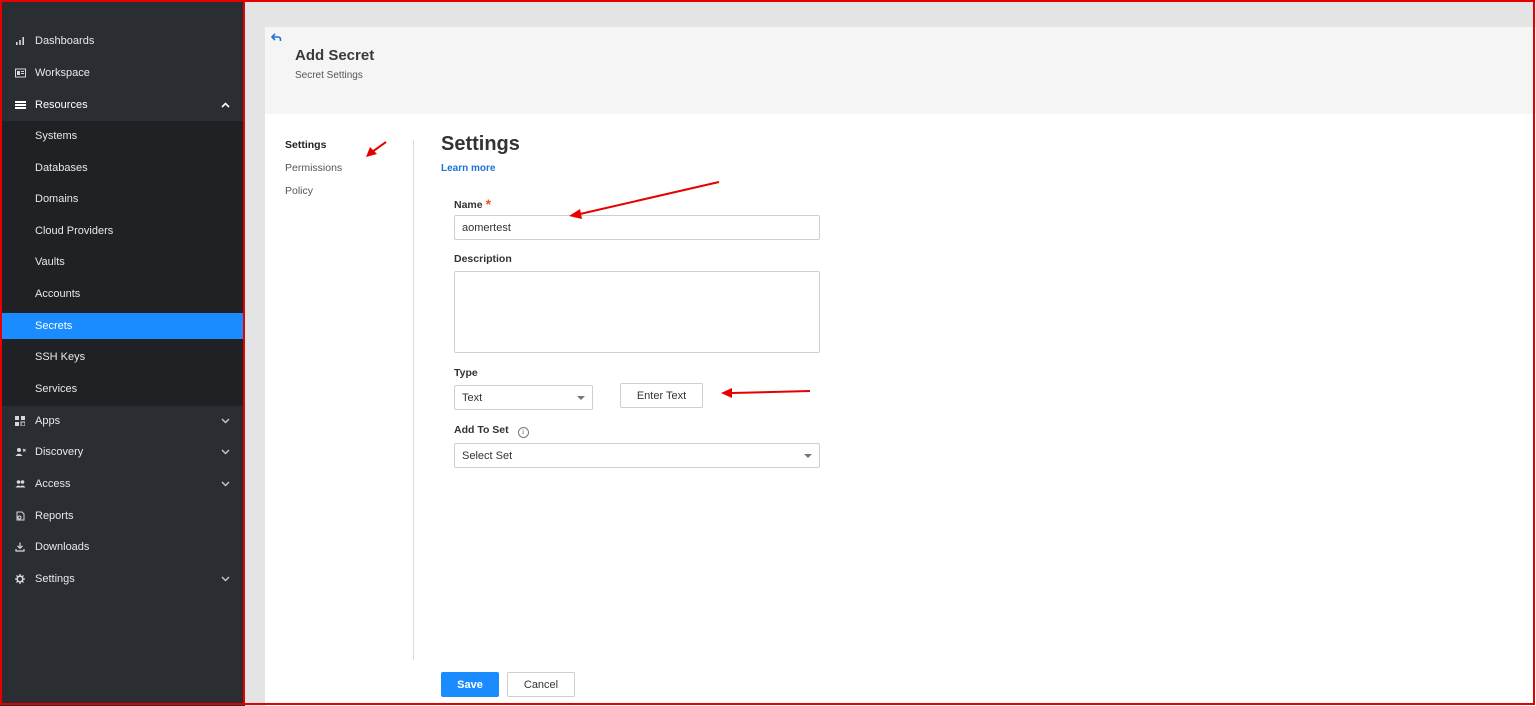 The image size is (1536, 706). I want to click on sidebar-subitem-vaults: Vaults, so click(122, 262).